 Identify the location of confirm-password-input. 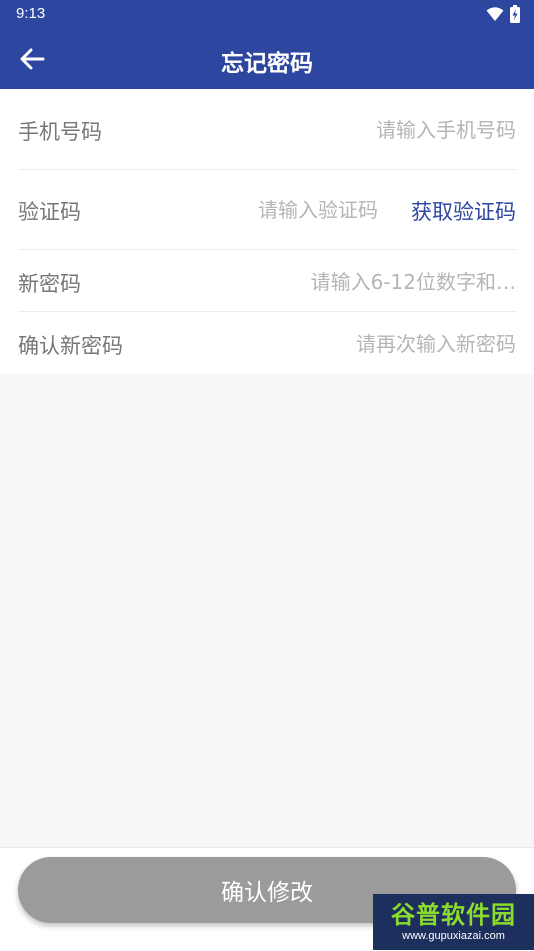
(356, 344).